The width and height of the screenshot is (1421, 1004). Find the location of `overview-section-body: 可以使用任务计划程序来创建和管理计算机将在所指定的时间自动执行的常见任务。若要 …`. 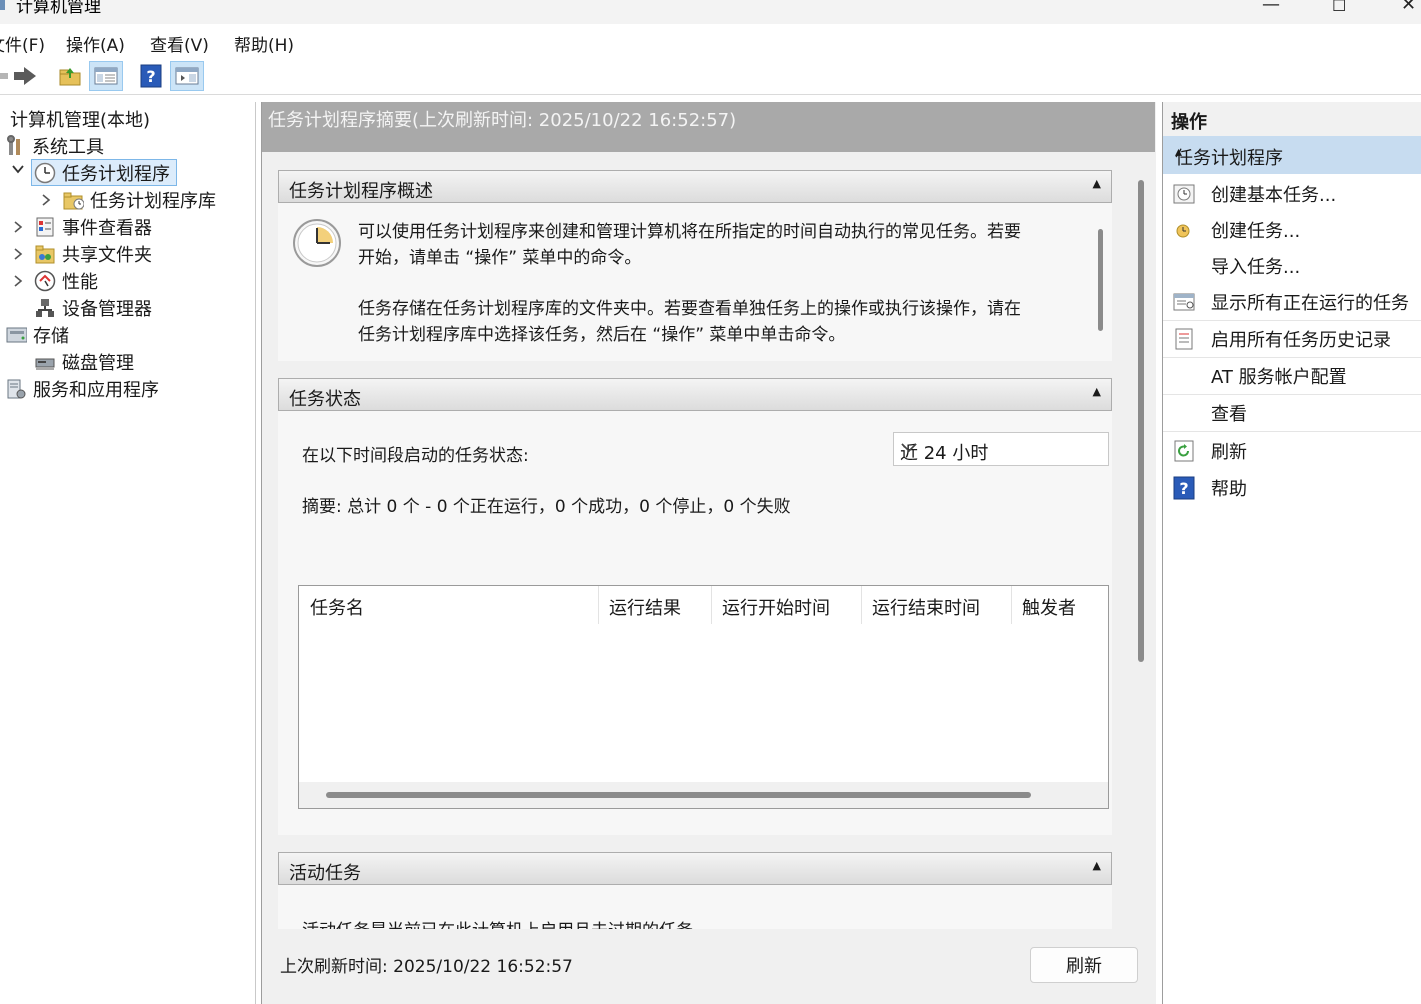

overview-section-body: 可以使用任务计划程序来创建和管理计算机将在所指定的时间自动执行的常见任务。若要 … is located at coordinates (695, 282).